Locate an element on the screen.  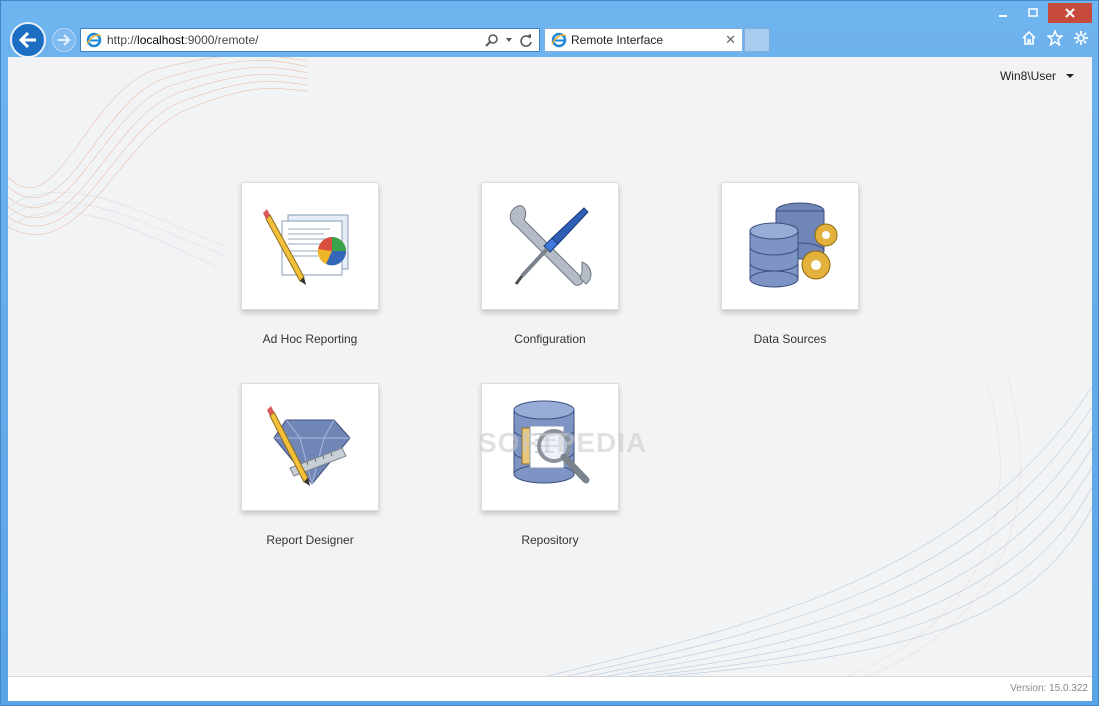
favorites-star-icon is located at coordinates (1055, 38).